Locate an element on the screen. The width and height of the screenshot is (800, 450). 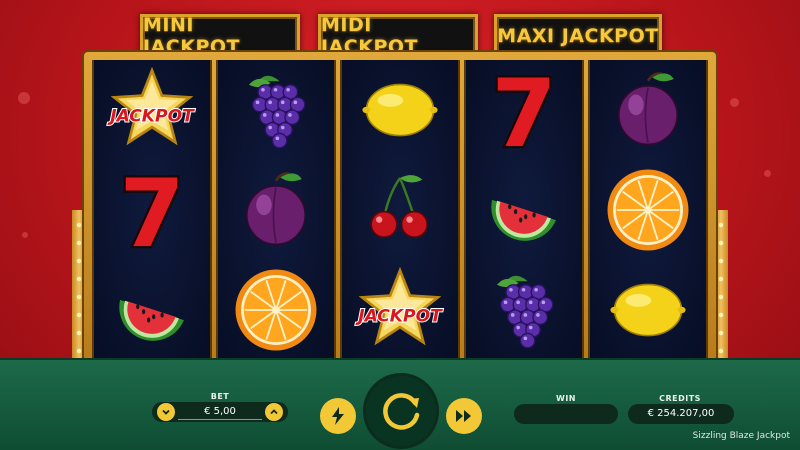
game-title: Sizzling Blaze Jackpot is located at coordinates (741, 436).